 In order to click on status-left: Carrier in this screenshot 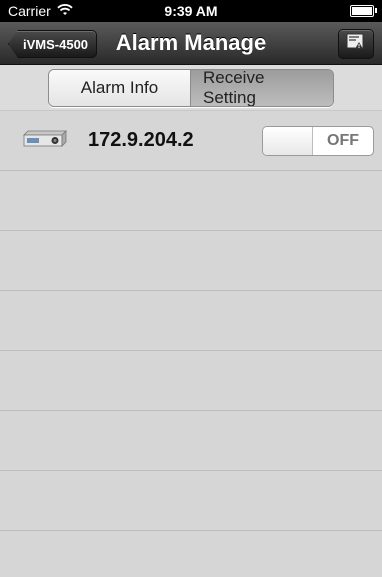, I will do `click(40, 11)`.